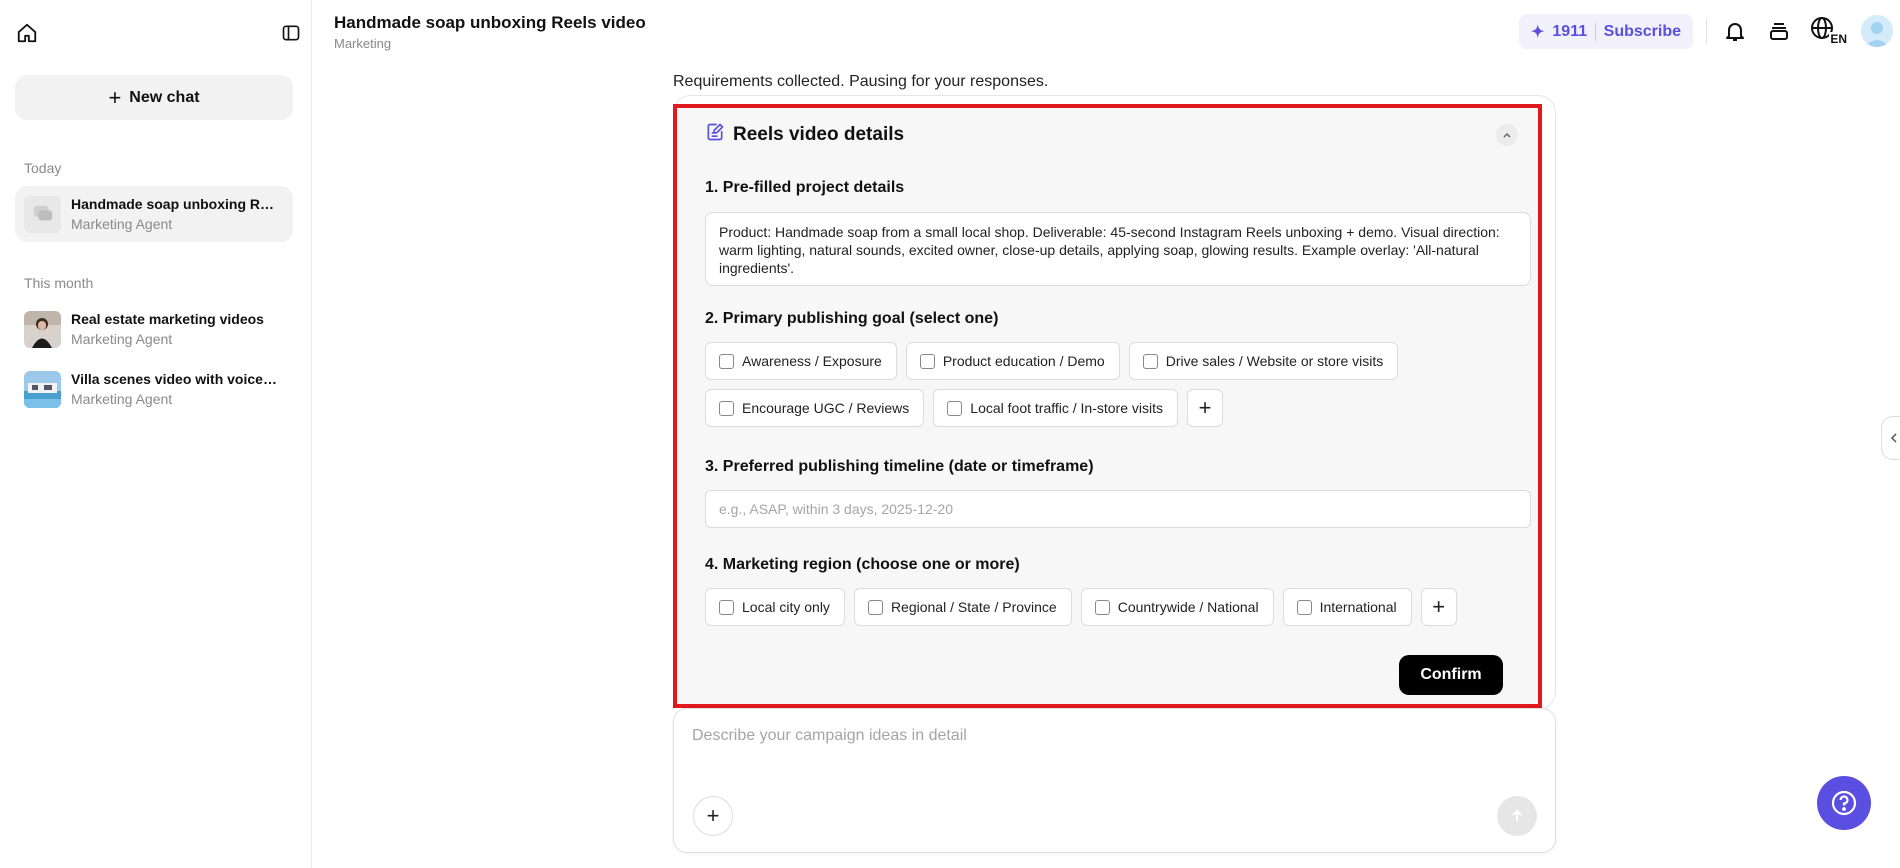 Image resolution: width=1900 pixels, height=868 pixels. Describe the element at coordinates (1538, 32) in the screenshot. I see `sparkle-icon: ✦` at that location.